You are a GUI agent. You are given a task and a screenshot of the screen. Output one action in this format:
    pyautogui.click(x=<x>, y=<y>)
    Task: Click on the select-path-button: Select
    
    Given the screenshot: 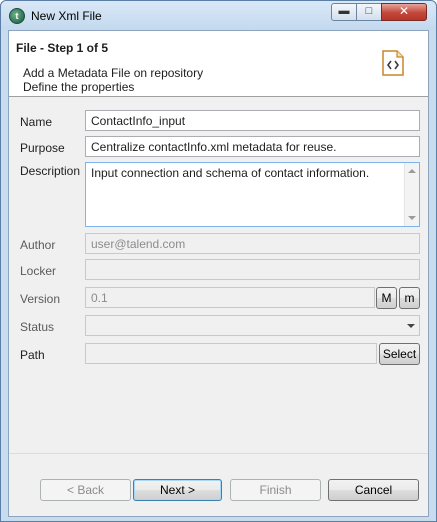 What is the action you would take?
    pyautogui.click(x=399, y=354)
    